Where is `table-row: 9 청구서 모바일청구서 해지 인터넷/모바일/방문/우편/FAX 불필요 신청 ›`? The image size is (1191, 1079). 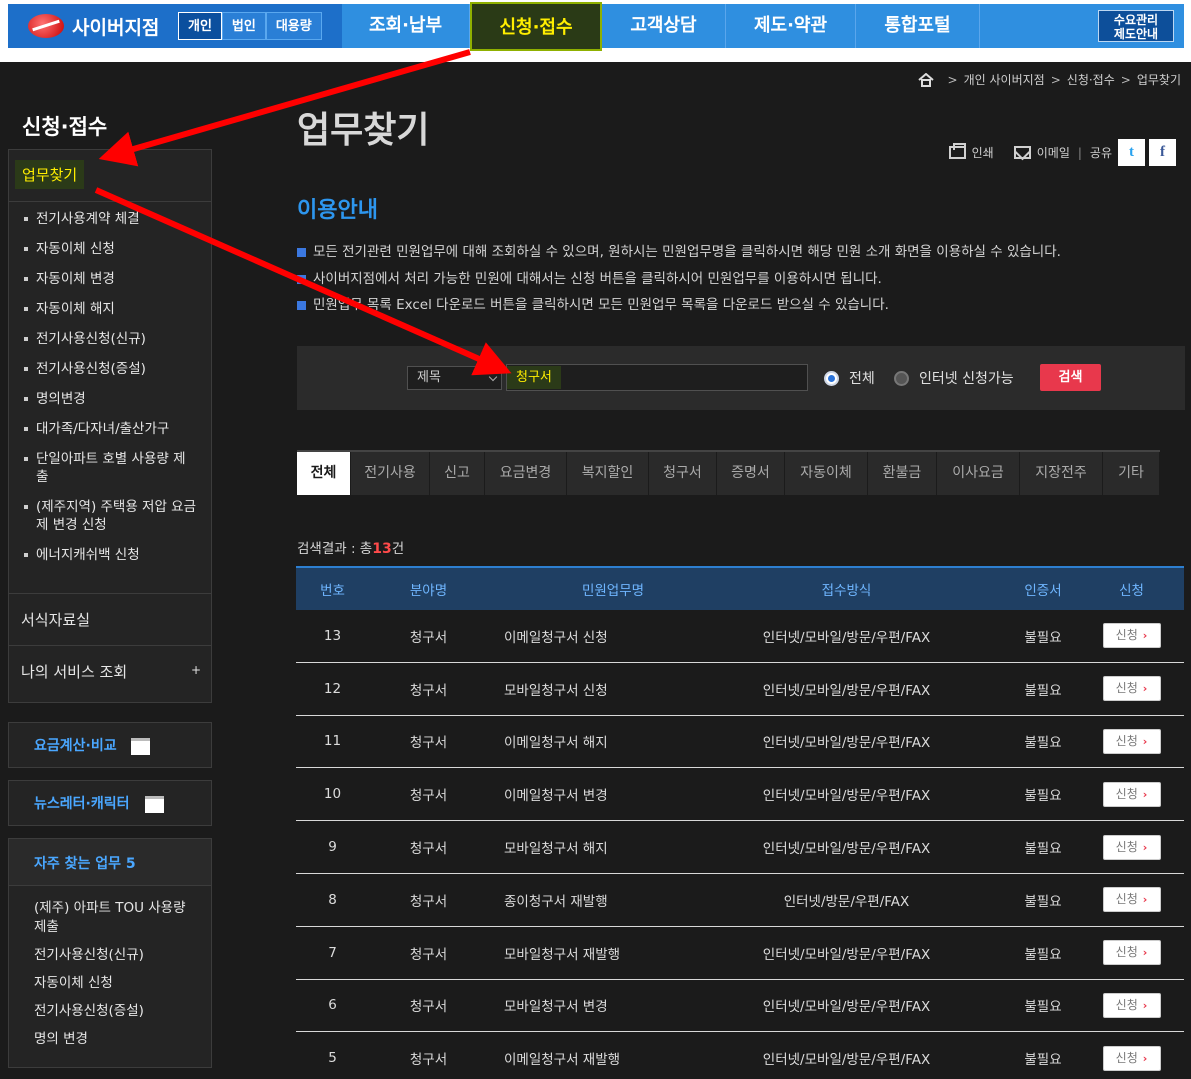
table-row: 9 청구서 모바일청구서 해지 인터넷/모바일/방문/우편/FAX 불필요 신청 › is located at coordinates (740, 847).